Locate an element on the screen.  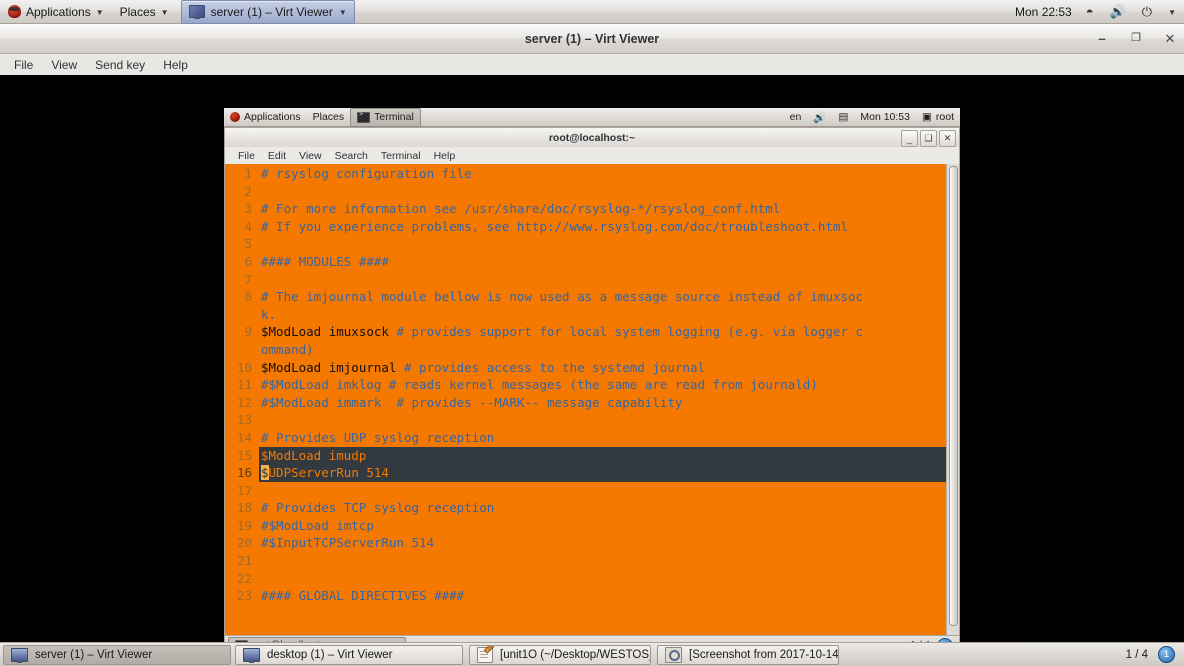
guest-applications-label: Applications is located at coordinates (272, 117).